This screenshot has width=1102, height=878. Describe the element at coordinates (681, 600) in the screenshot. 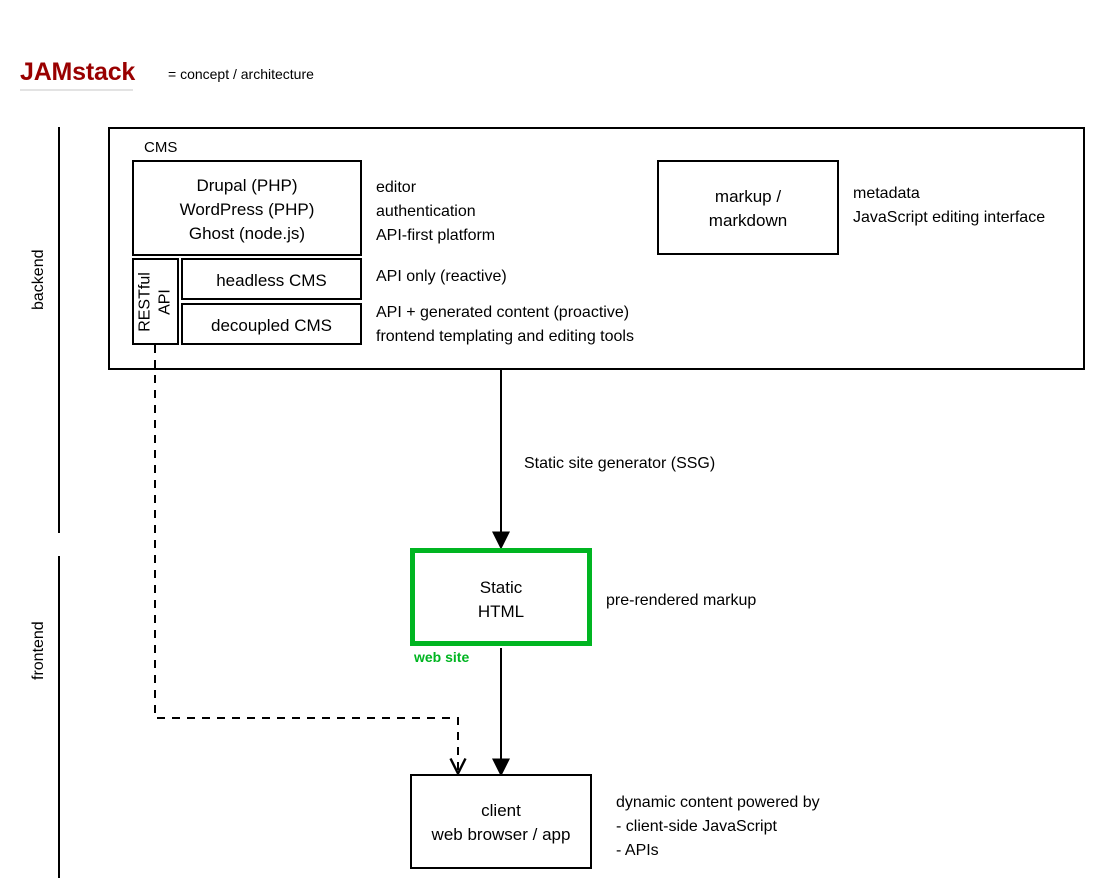

I see `static-html-note: pre-rendered markup` at that location.